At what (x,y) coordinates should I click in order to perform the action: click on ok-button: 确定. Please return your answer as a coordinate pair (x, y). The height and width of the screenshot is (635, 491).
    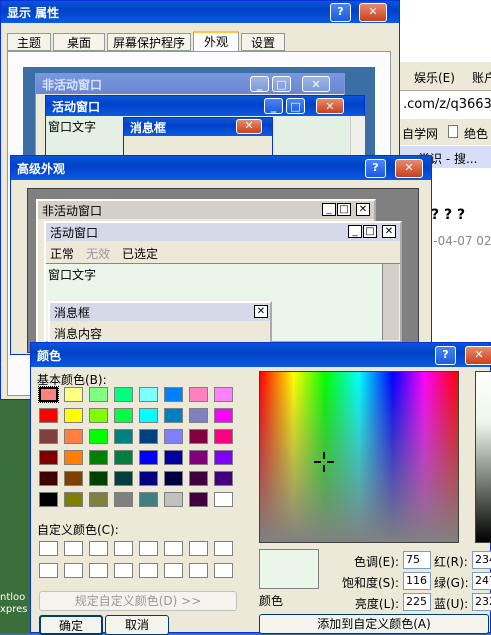
    Looking at the image, I should click on (71, 625).